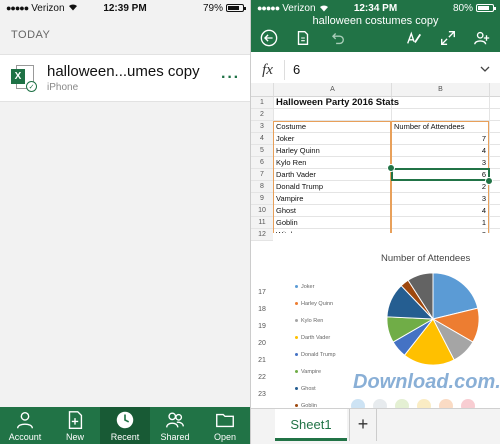 This screenshot has width=500, height=444. I want to click on undo-button, so click(337, 38).